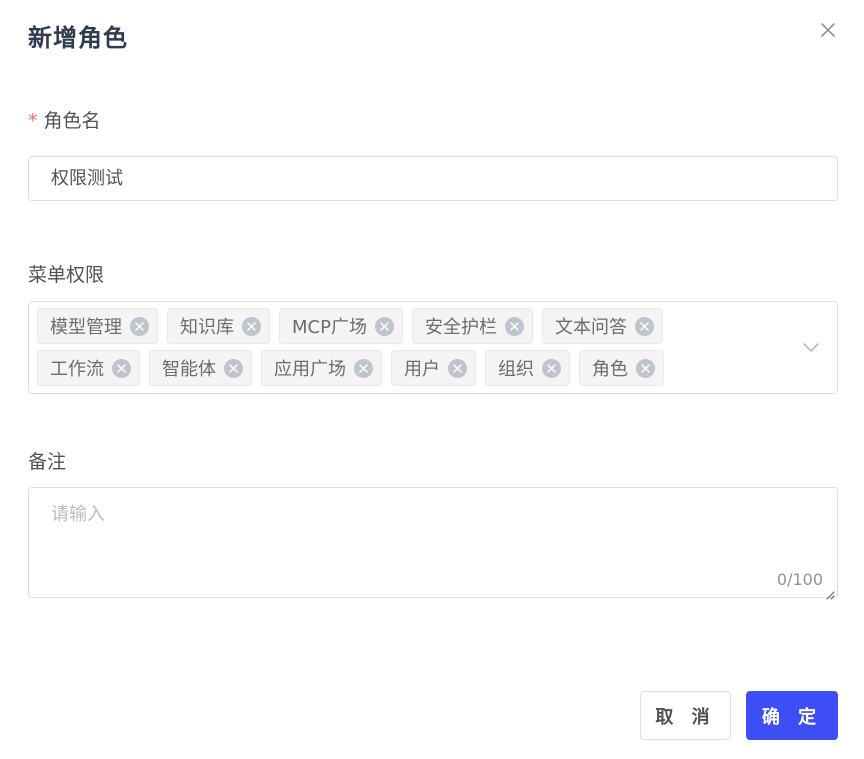 This screenshot has height=759, width=864. I want to click on selected-tags: 模型管理 知识库 MCP广场 安全护栏 文本问答工作流 智能体 应用广场 用户 组织 角色, so click(377, 350).